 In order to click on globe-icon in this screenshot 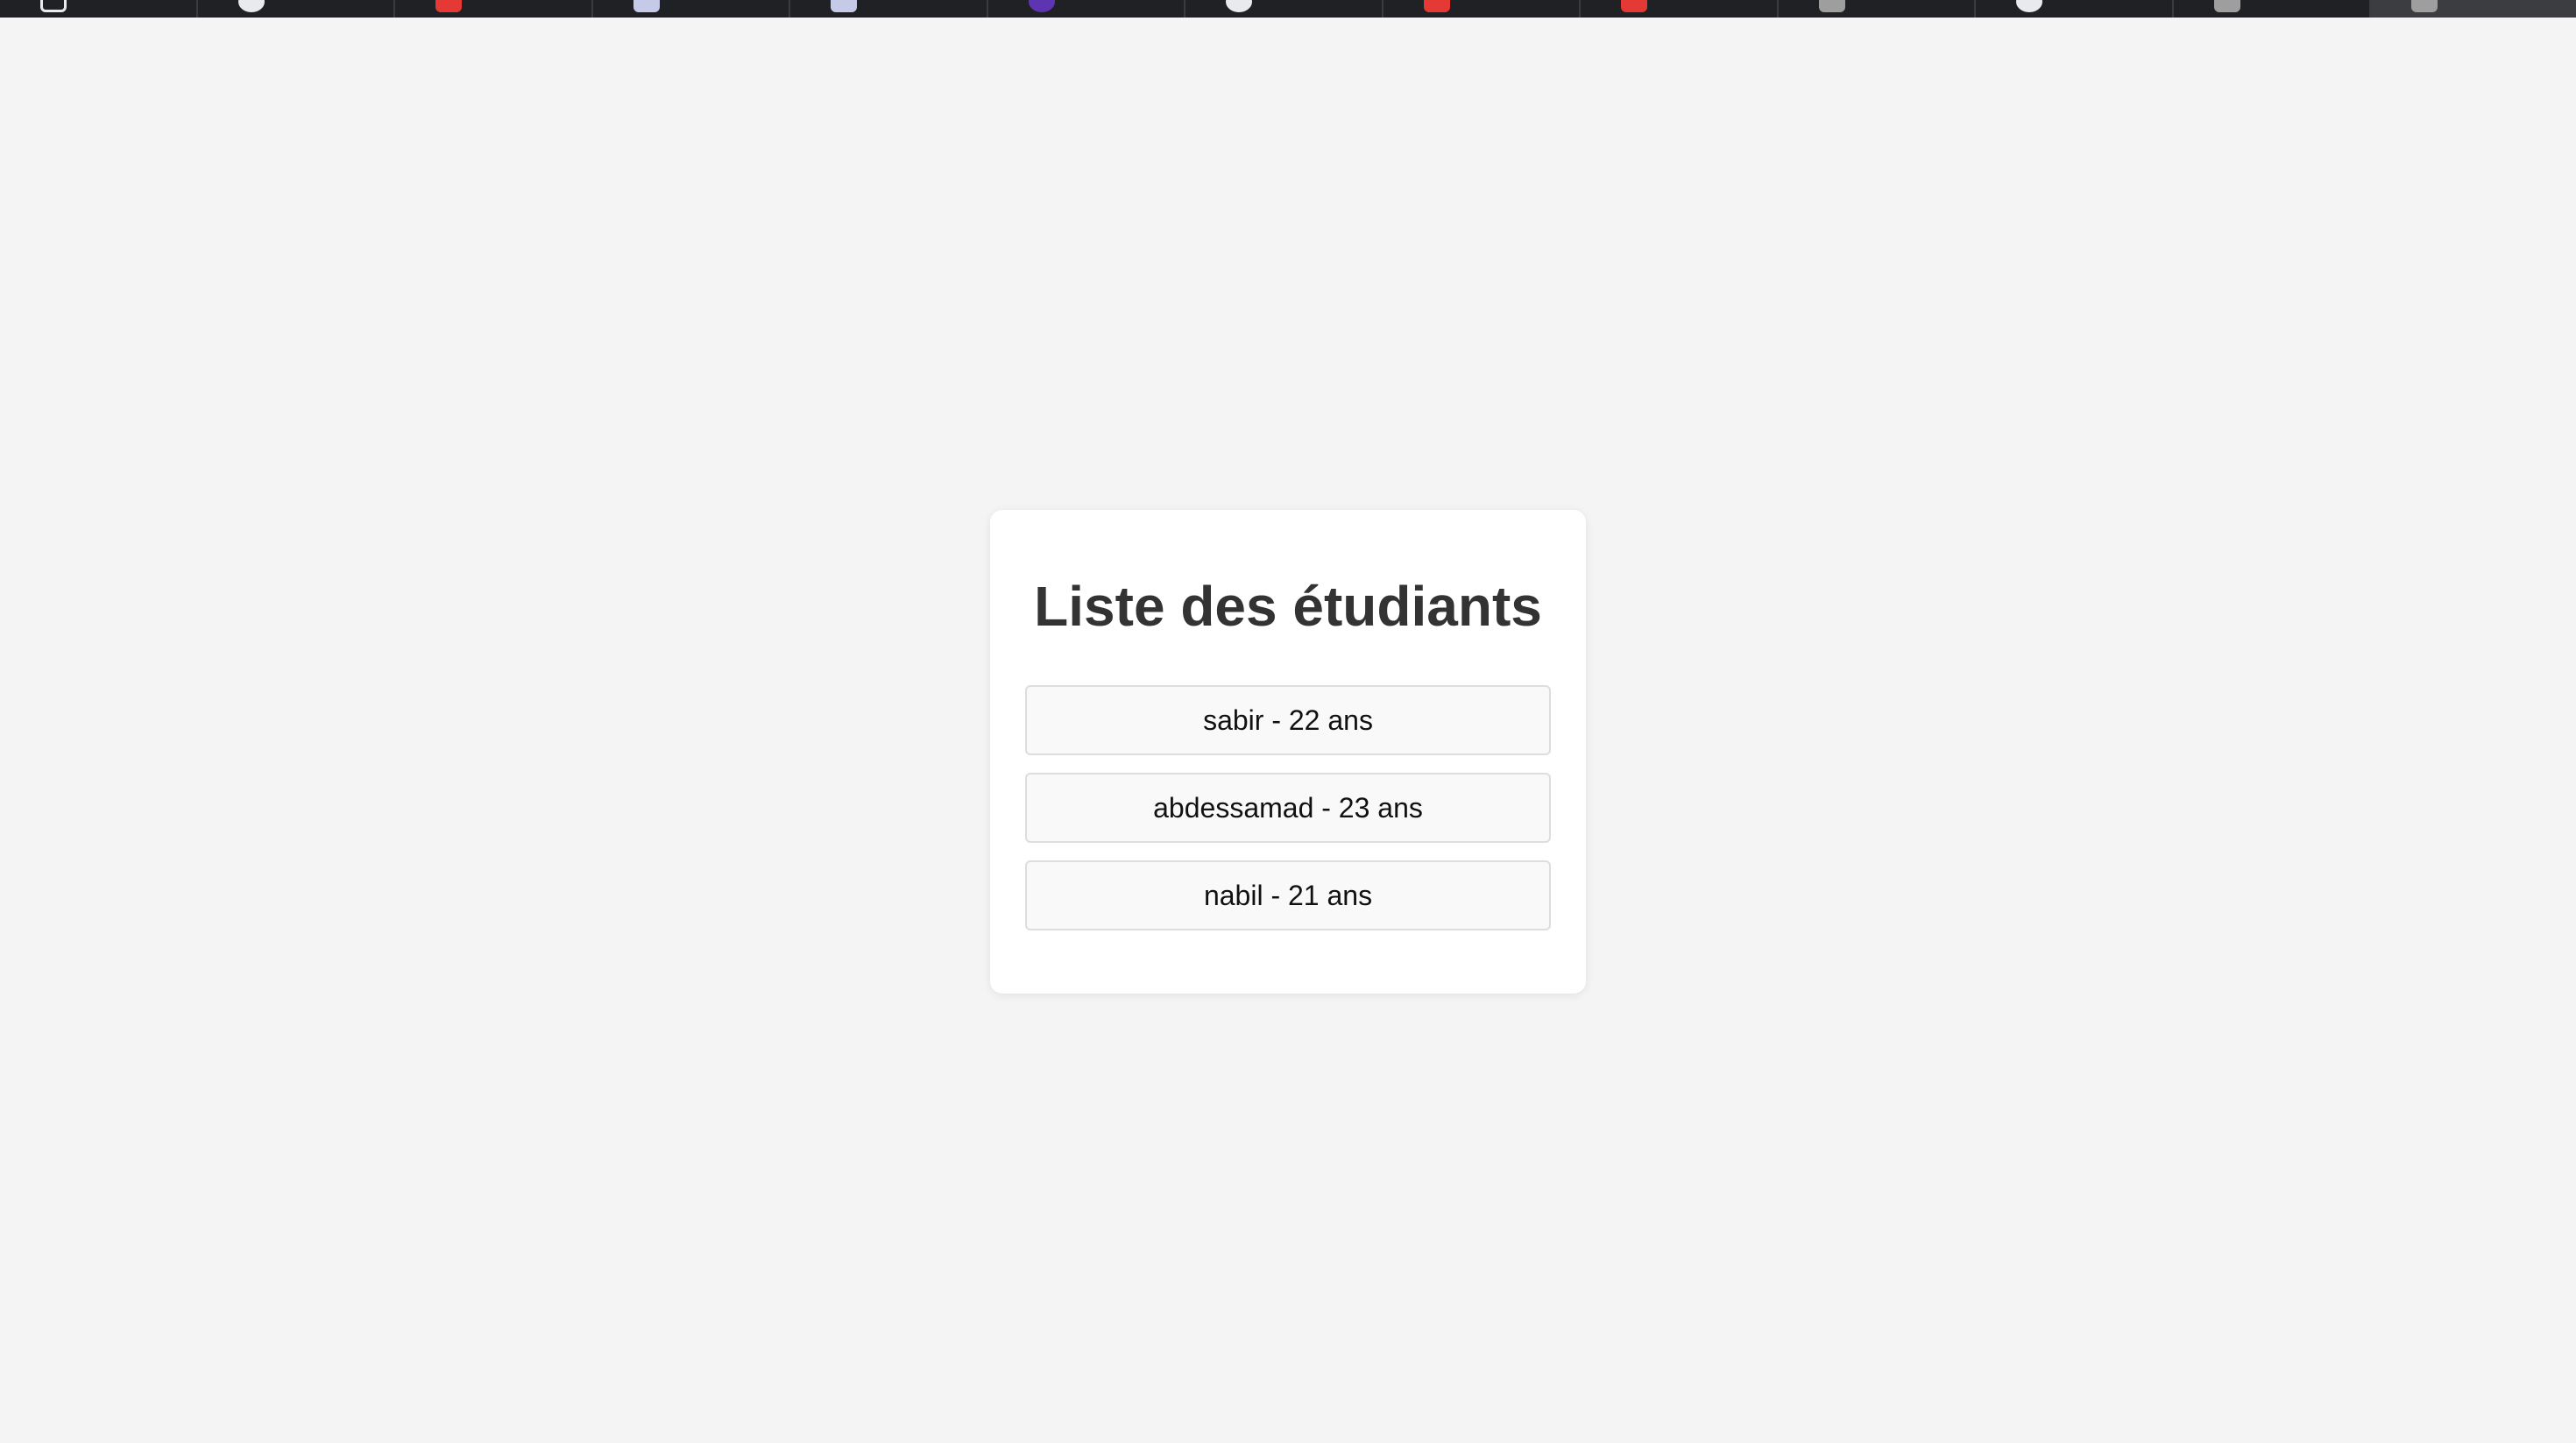, I will do `click(1041, 6)`.